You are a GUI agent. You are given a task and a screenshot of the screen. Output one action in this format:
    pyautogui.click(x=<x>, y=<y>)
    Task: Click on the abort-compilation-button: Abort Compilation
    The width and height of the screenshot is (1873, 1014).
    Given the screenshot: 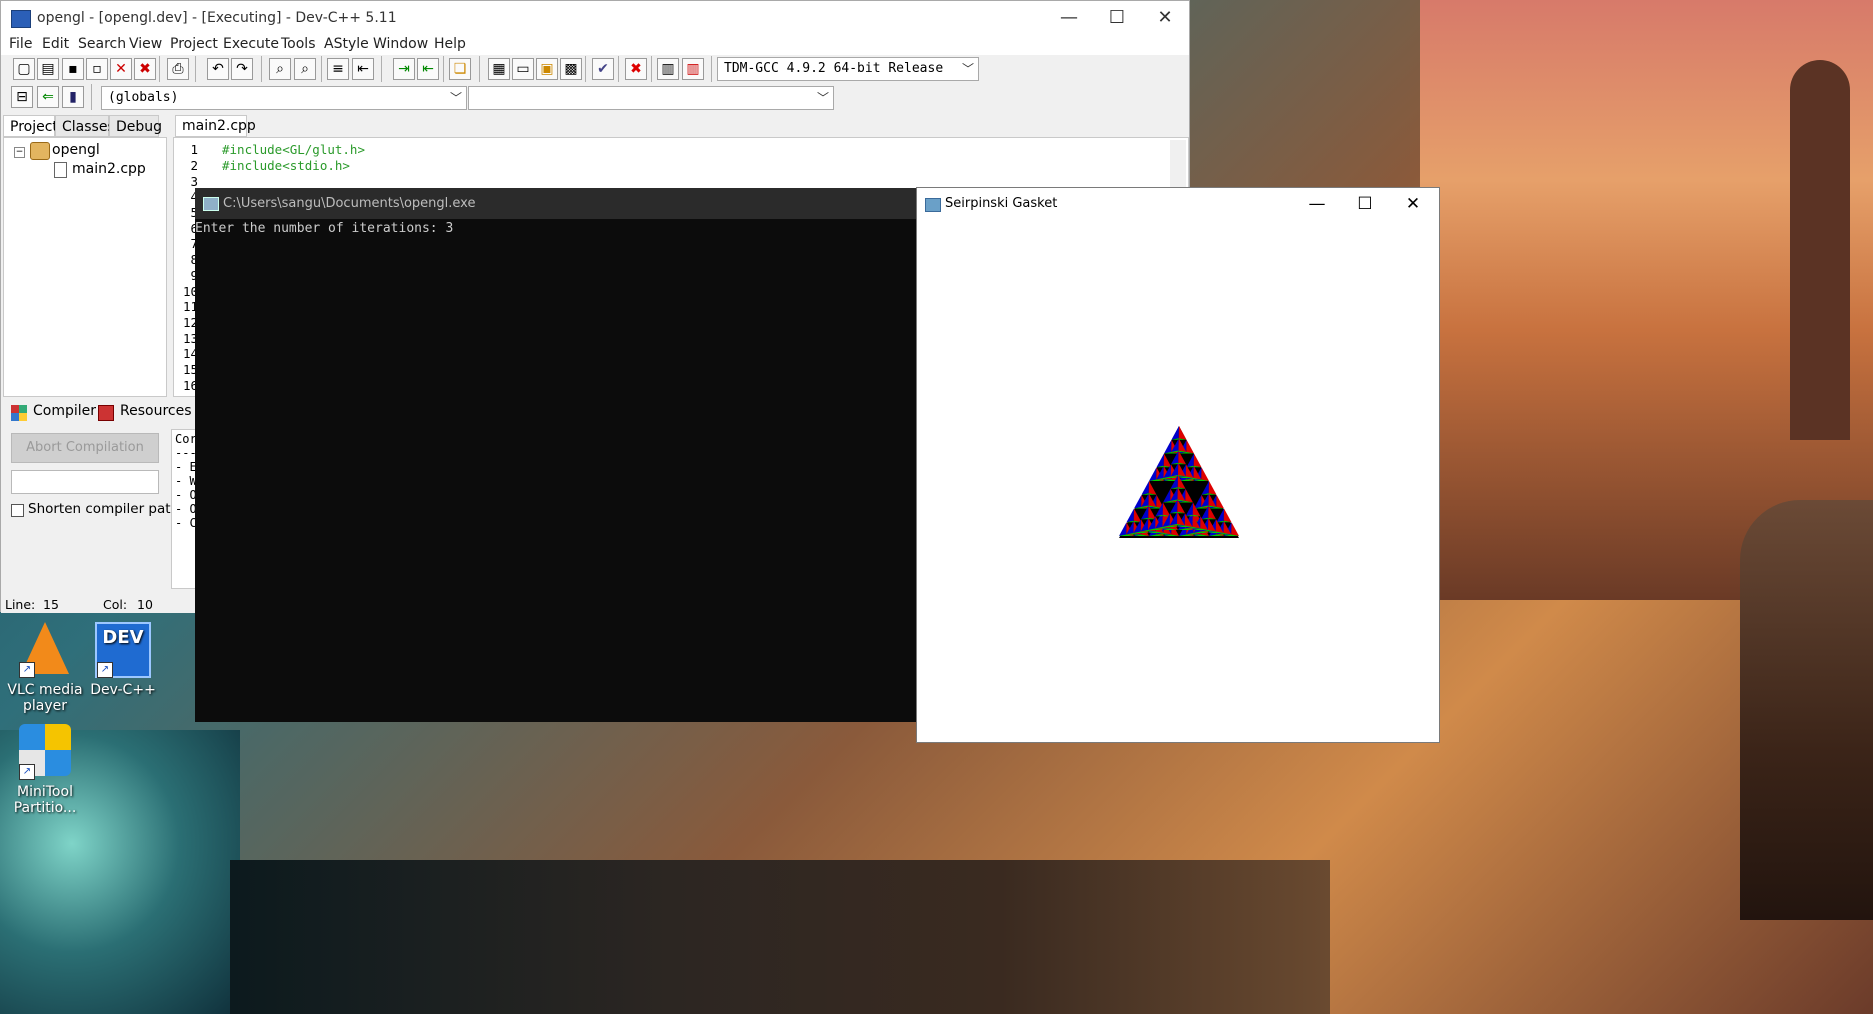 What is the action you would take?
    pyautogui.click(x=85, y=448)
    